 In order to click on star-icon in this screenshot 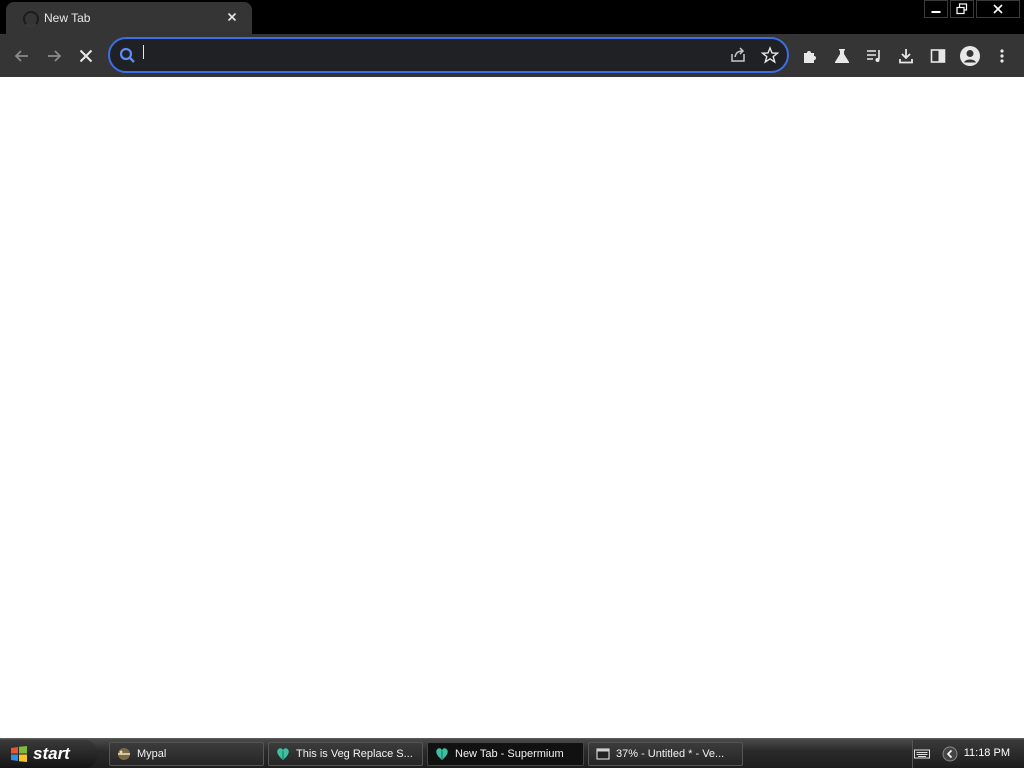, I will do `click(770, 55)`.